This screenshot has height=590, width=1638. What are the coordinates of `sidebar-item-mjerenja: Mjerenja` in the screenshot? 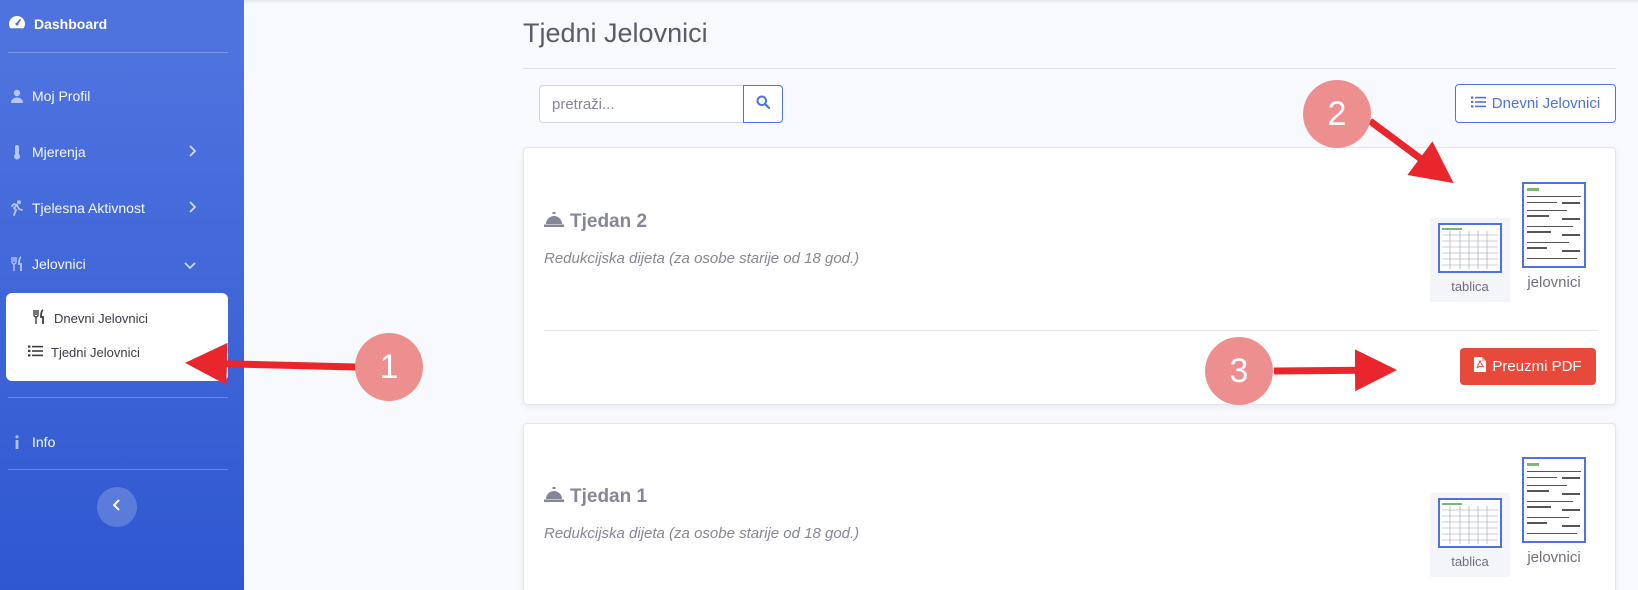 It's located at (106, 152).